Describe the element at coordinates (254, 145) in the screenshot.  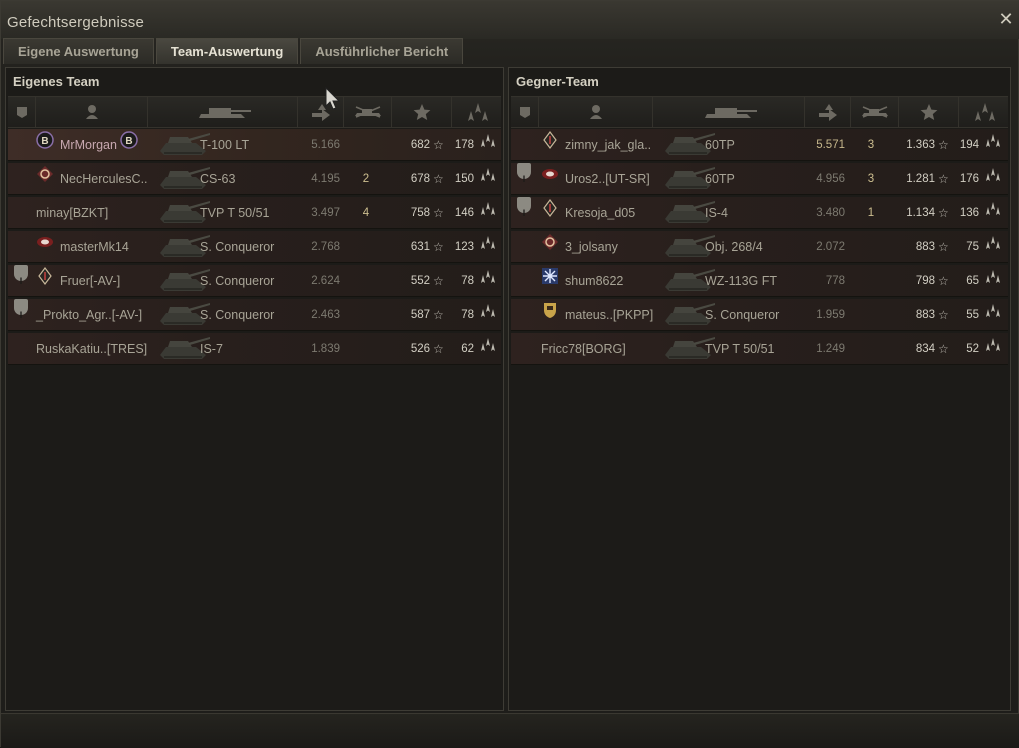
I see `player-row: B MrMorgan B T-100 LT 5.166 682 ☆ 178` at that location.